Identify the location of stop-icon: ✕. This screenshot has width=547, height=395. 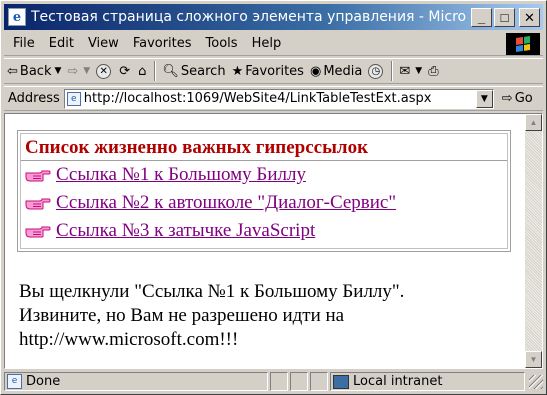
(104, 71).